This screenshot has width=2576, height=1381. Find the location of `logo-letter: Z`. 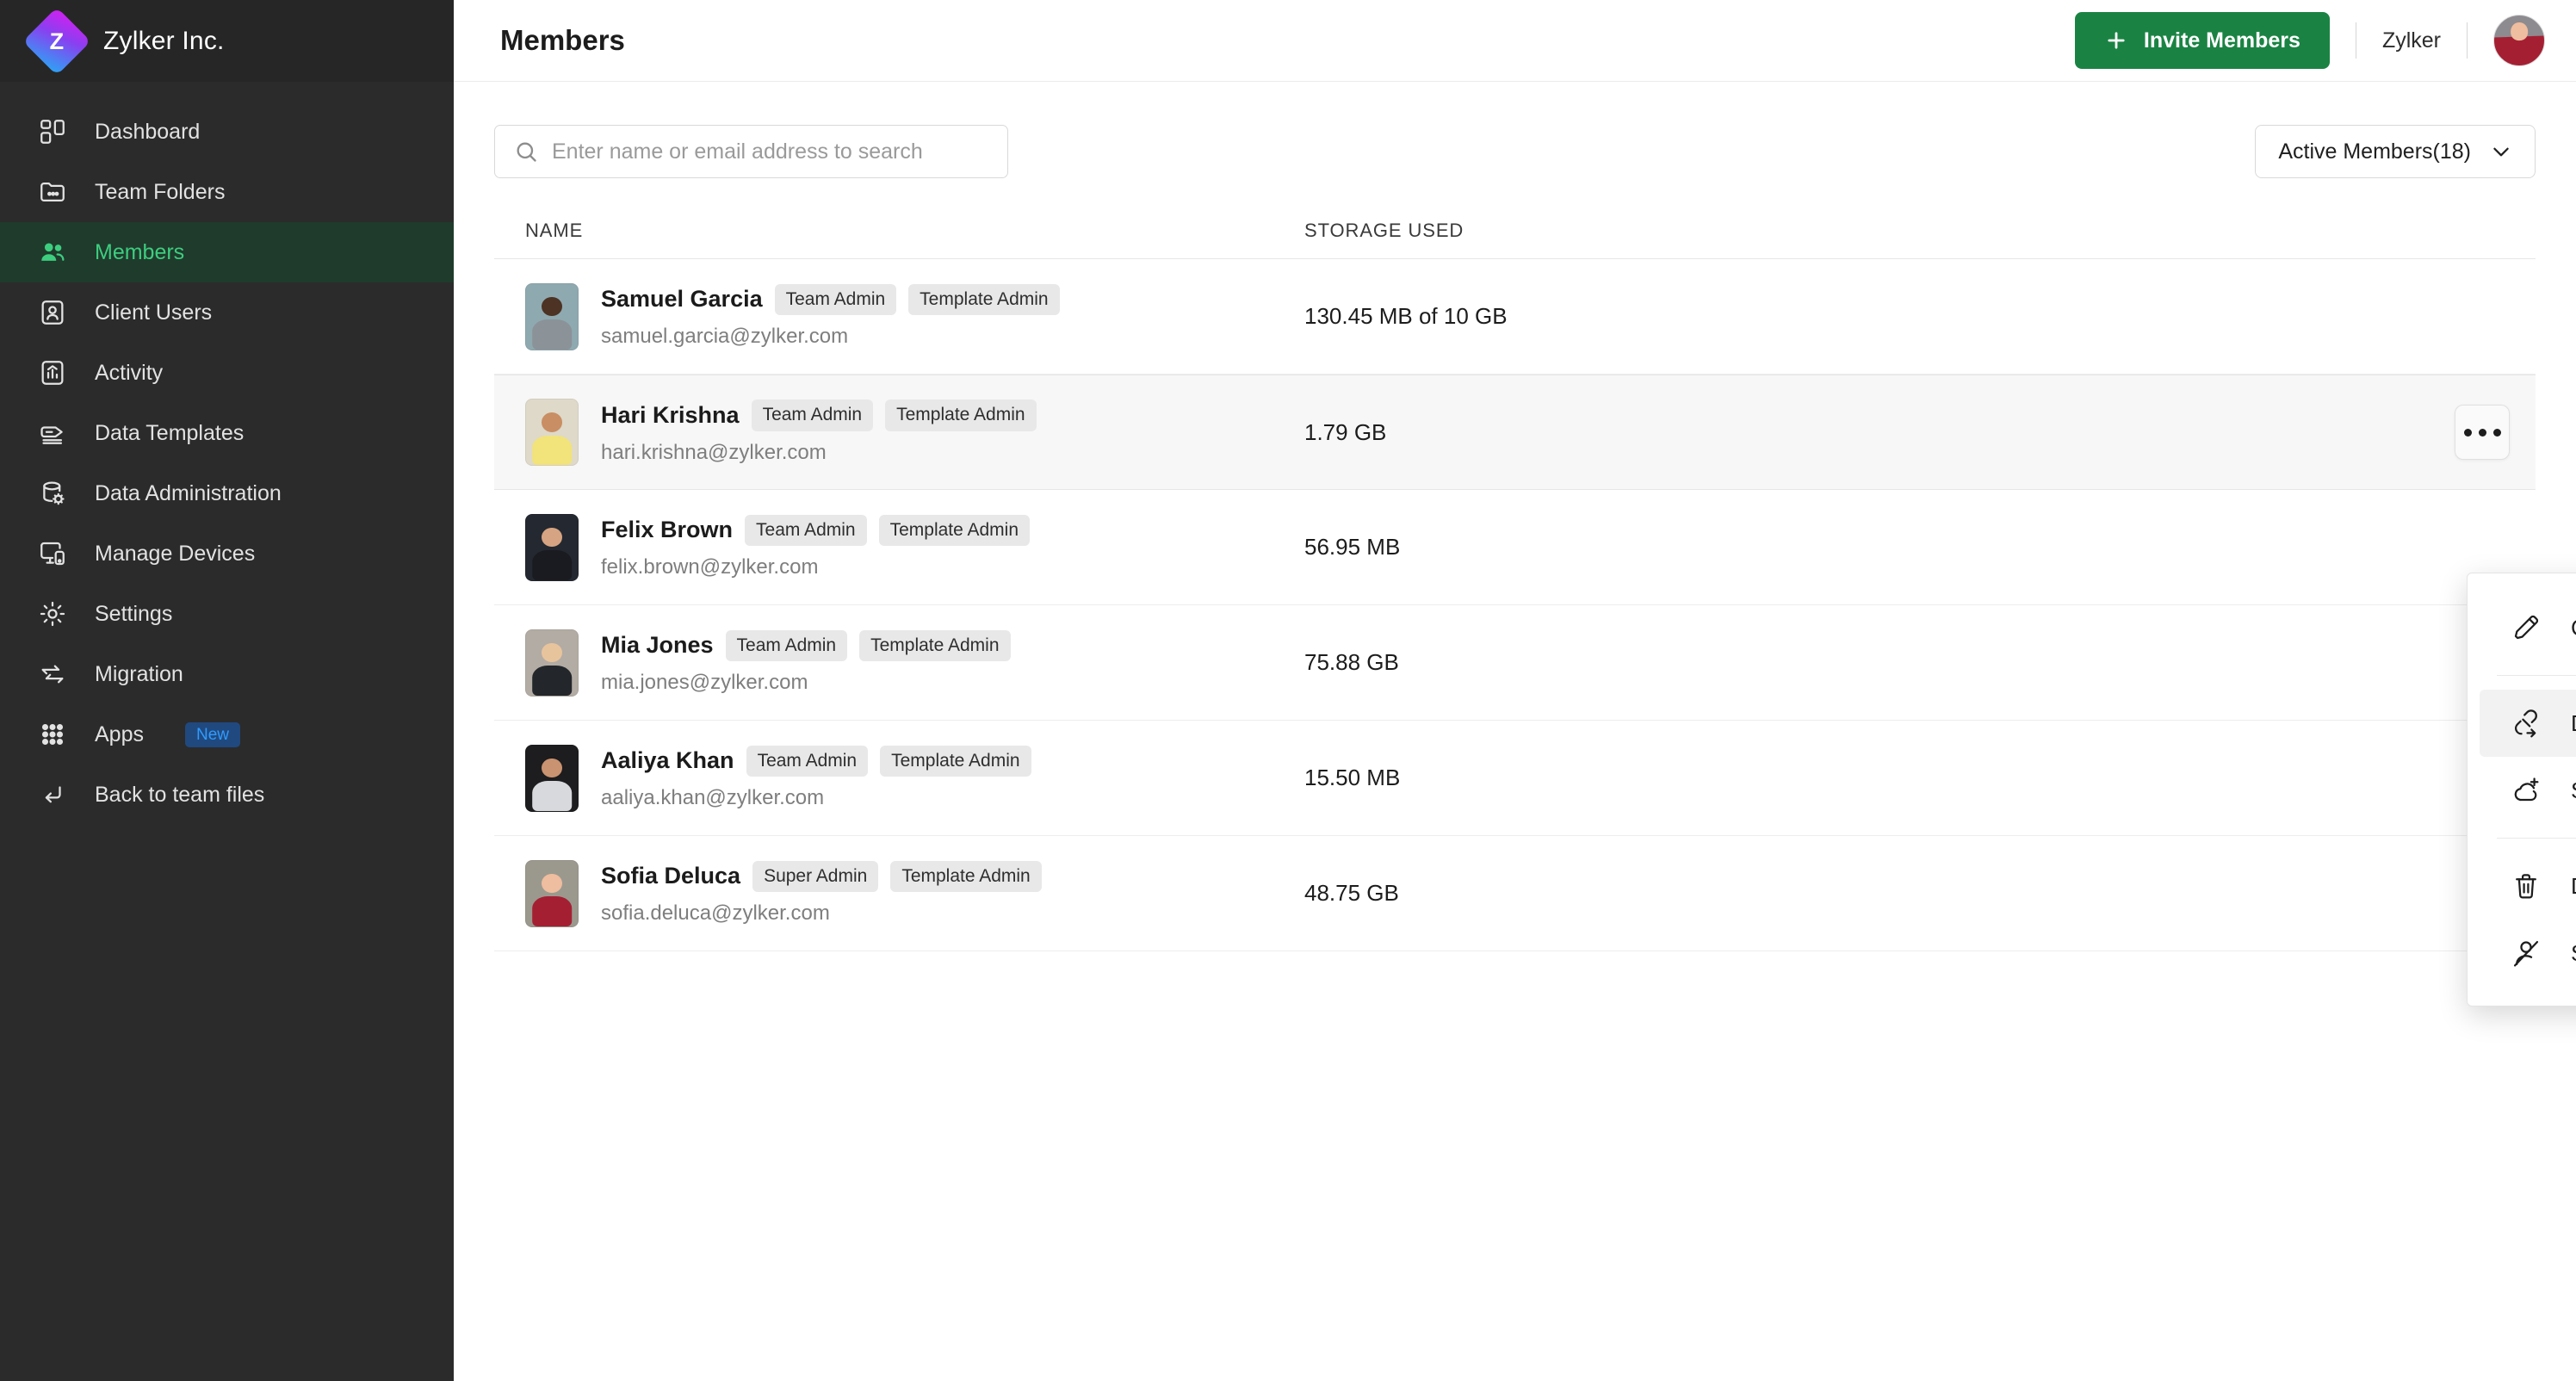

logo-letter: Z is located at coordinates (57, 40).